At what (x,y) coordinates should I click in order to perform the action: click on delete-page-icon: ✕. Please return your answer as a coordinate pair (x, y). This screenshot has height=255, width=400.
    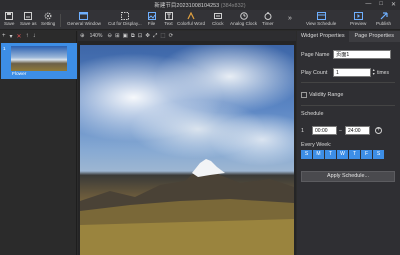
    Looking at the image, I should click on (19, 36).